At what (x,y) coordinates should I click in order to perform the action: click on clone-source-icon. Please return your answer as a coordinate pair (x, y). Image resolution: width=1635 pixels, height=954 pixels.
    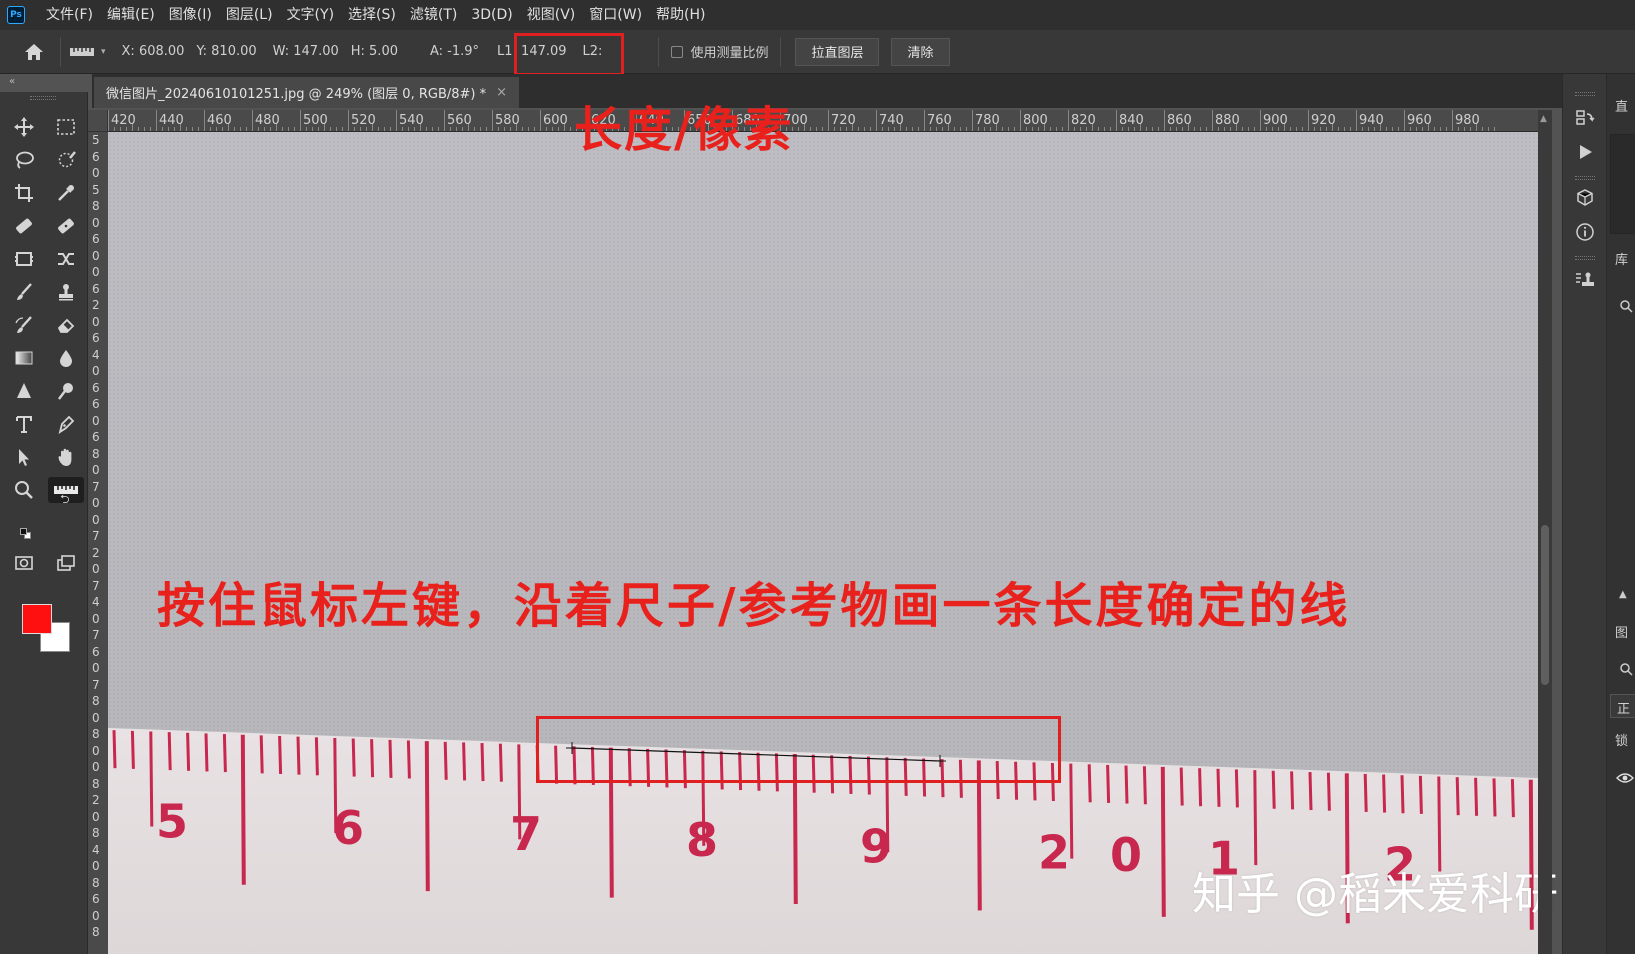
    Looking at the image, I should click on (1585, 280).